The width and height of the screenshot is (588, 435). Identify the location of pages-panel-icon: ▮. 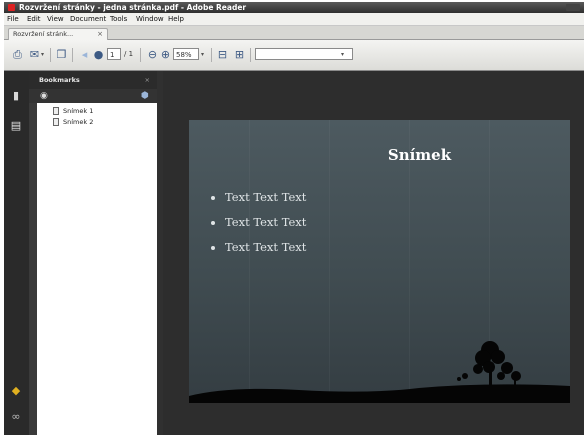
(16, 96).